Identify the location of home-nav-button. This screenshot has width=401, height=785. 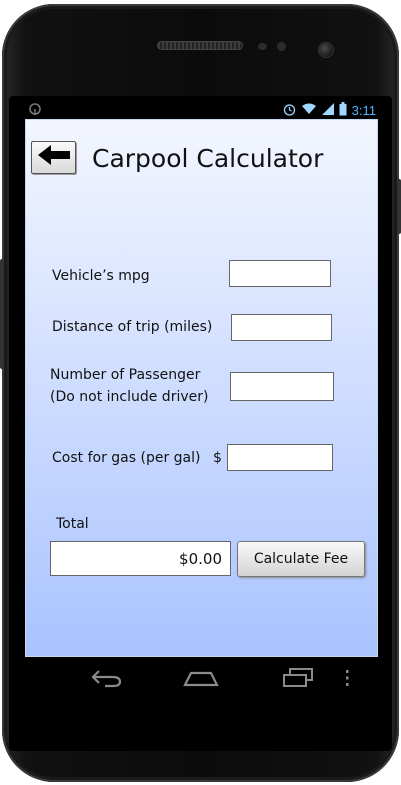
(201, 680).